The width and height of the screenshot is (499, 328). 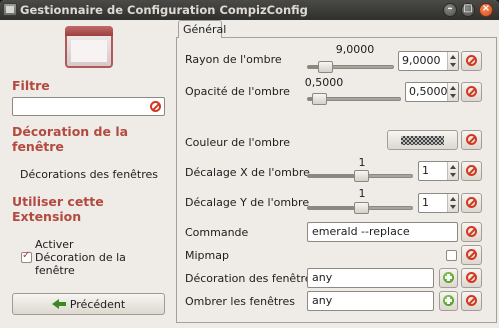 I want to click on command-input: emerald --replace, so click(x=382, y=232).